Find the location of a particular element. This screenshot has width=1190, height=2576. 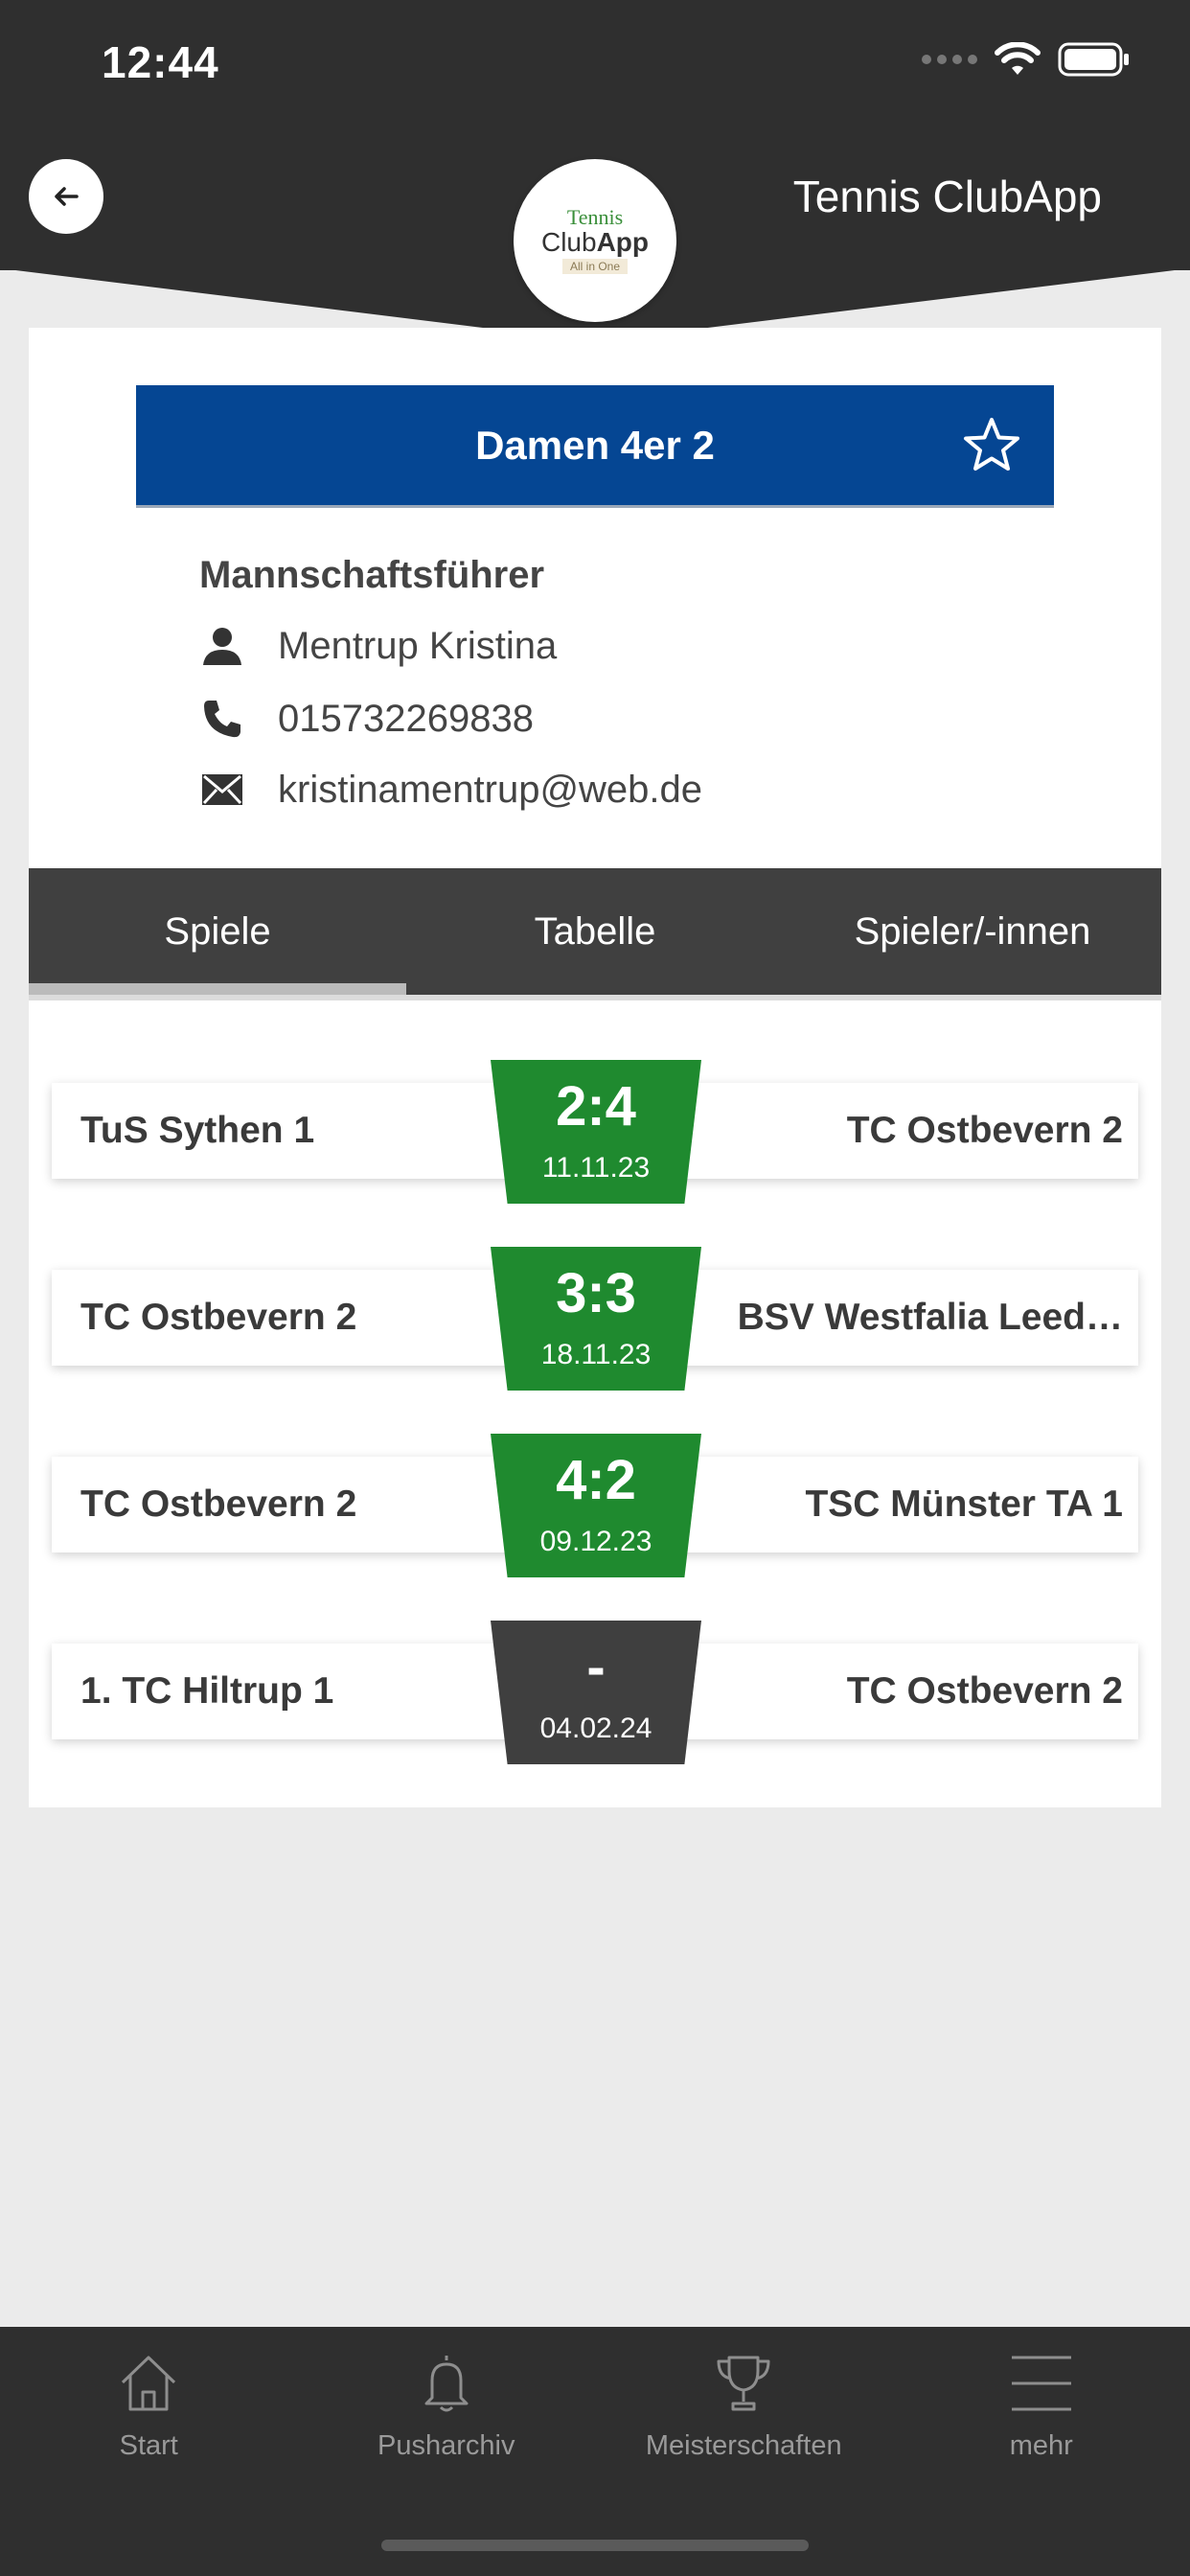

app-title: Tennis ClubApp is located at coordinates (947, 196).